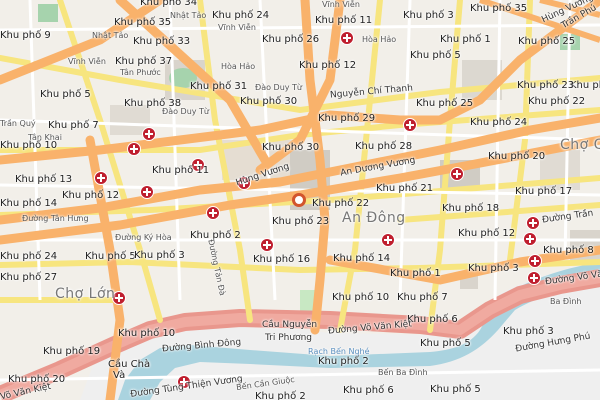  What do you see at coordinates (140, 72) in the screenshot?
I see `street-label: Tân Phước` at bounding box center [140, 72].